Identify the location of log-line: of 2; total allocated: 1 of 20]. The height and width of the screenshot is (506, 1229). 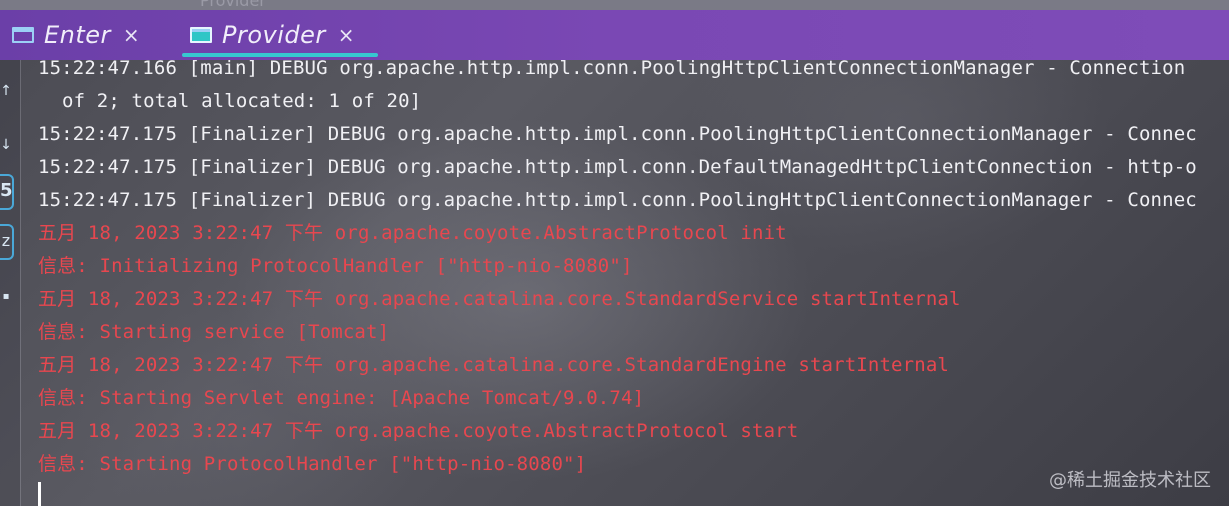
(242, 101).